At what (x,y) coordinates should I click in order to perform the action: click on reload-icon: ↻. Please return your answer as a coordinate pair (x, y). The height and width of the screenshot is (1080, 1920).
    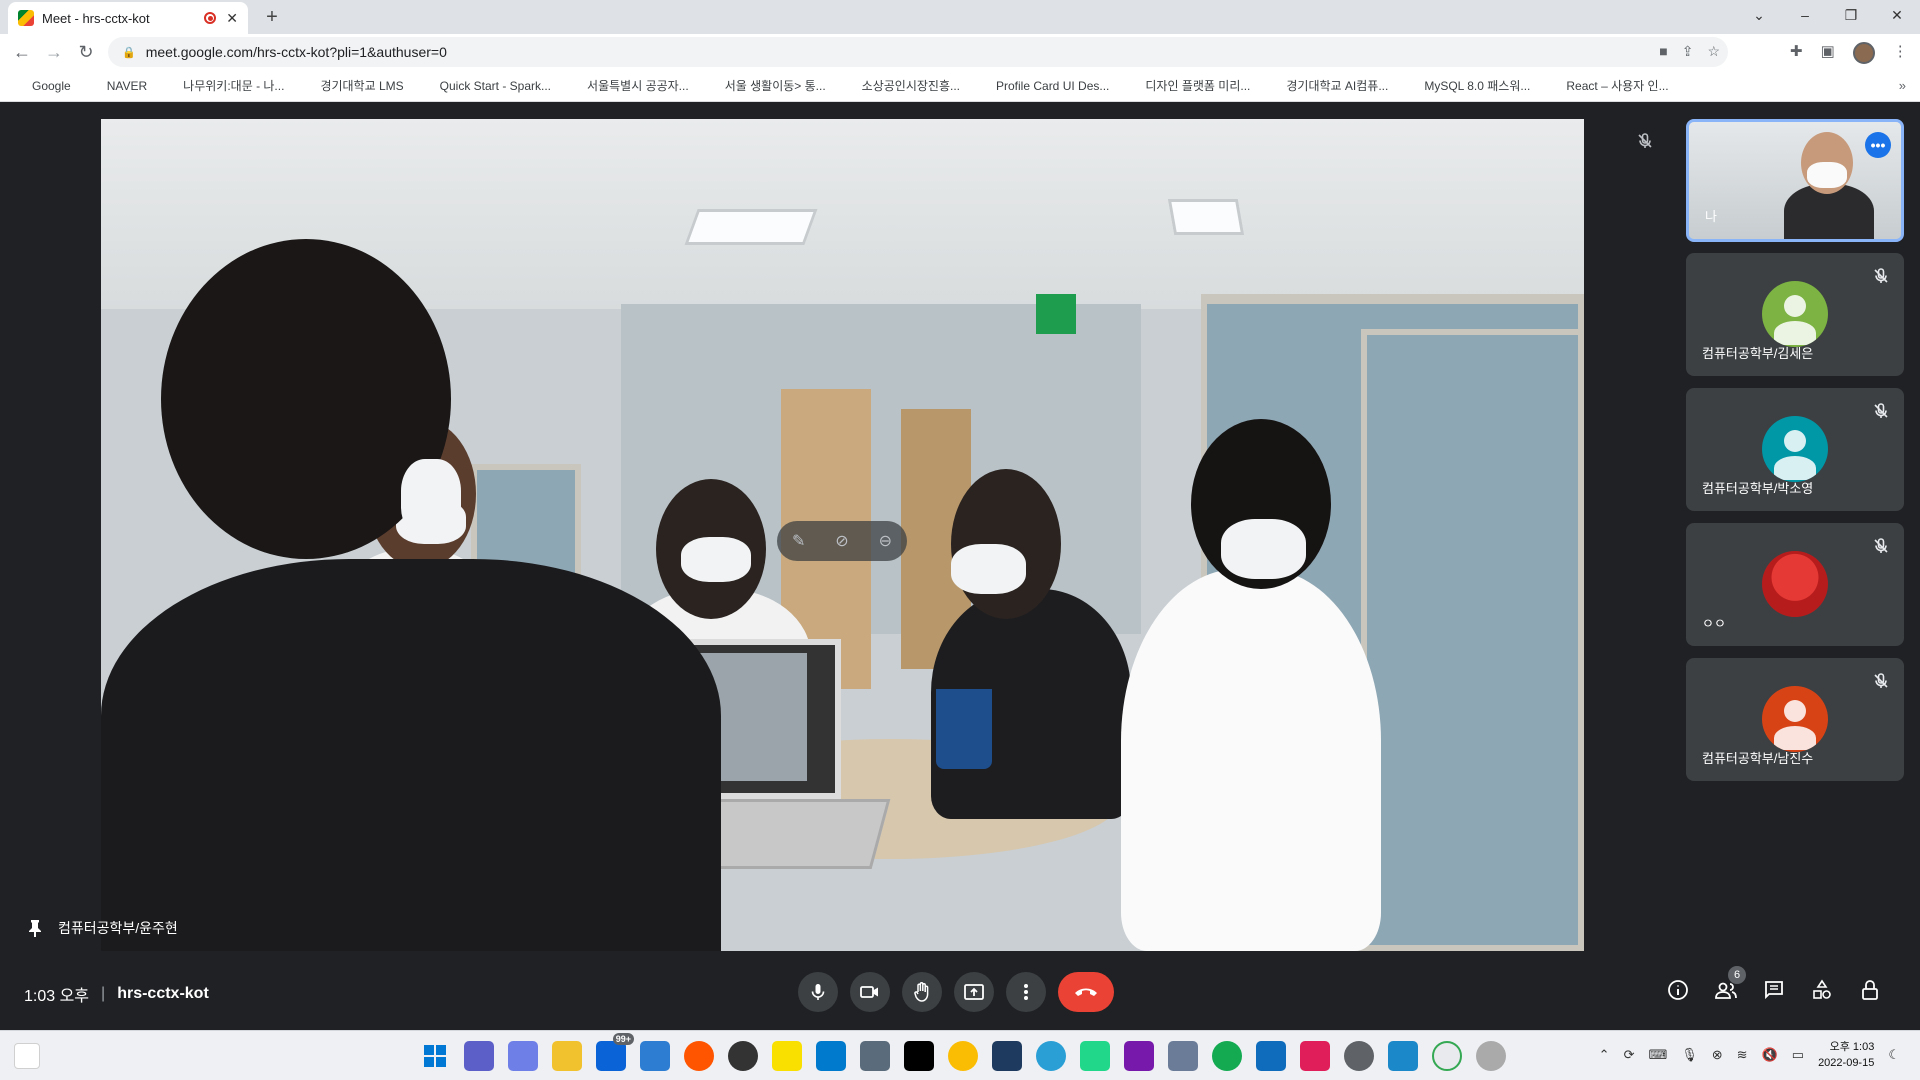
    Looking at the image, I should click on (86, 52).